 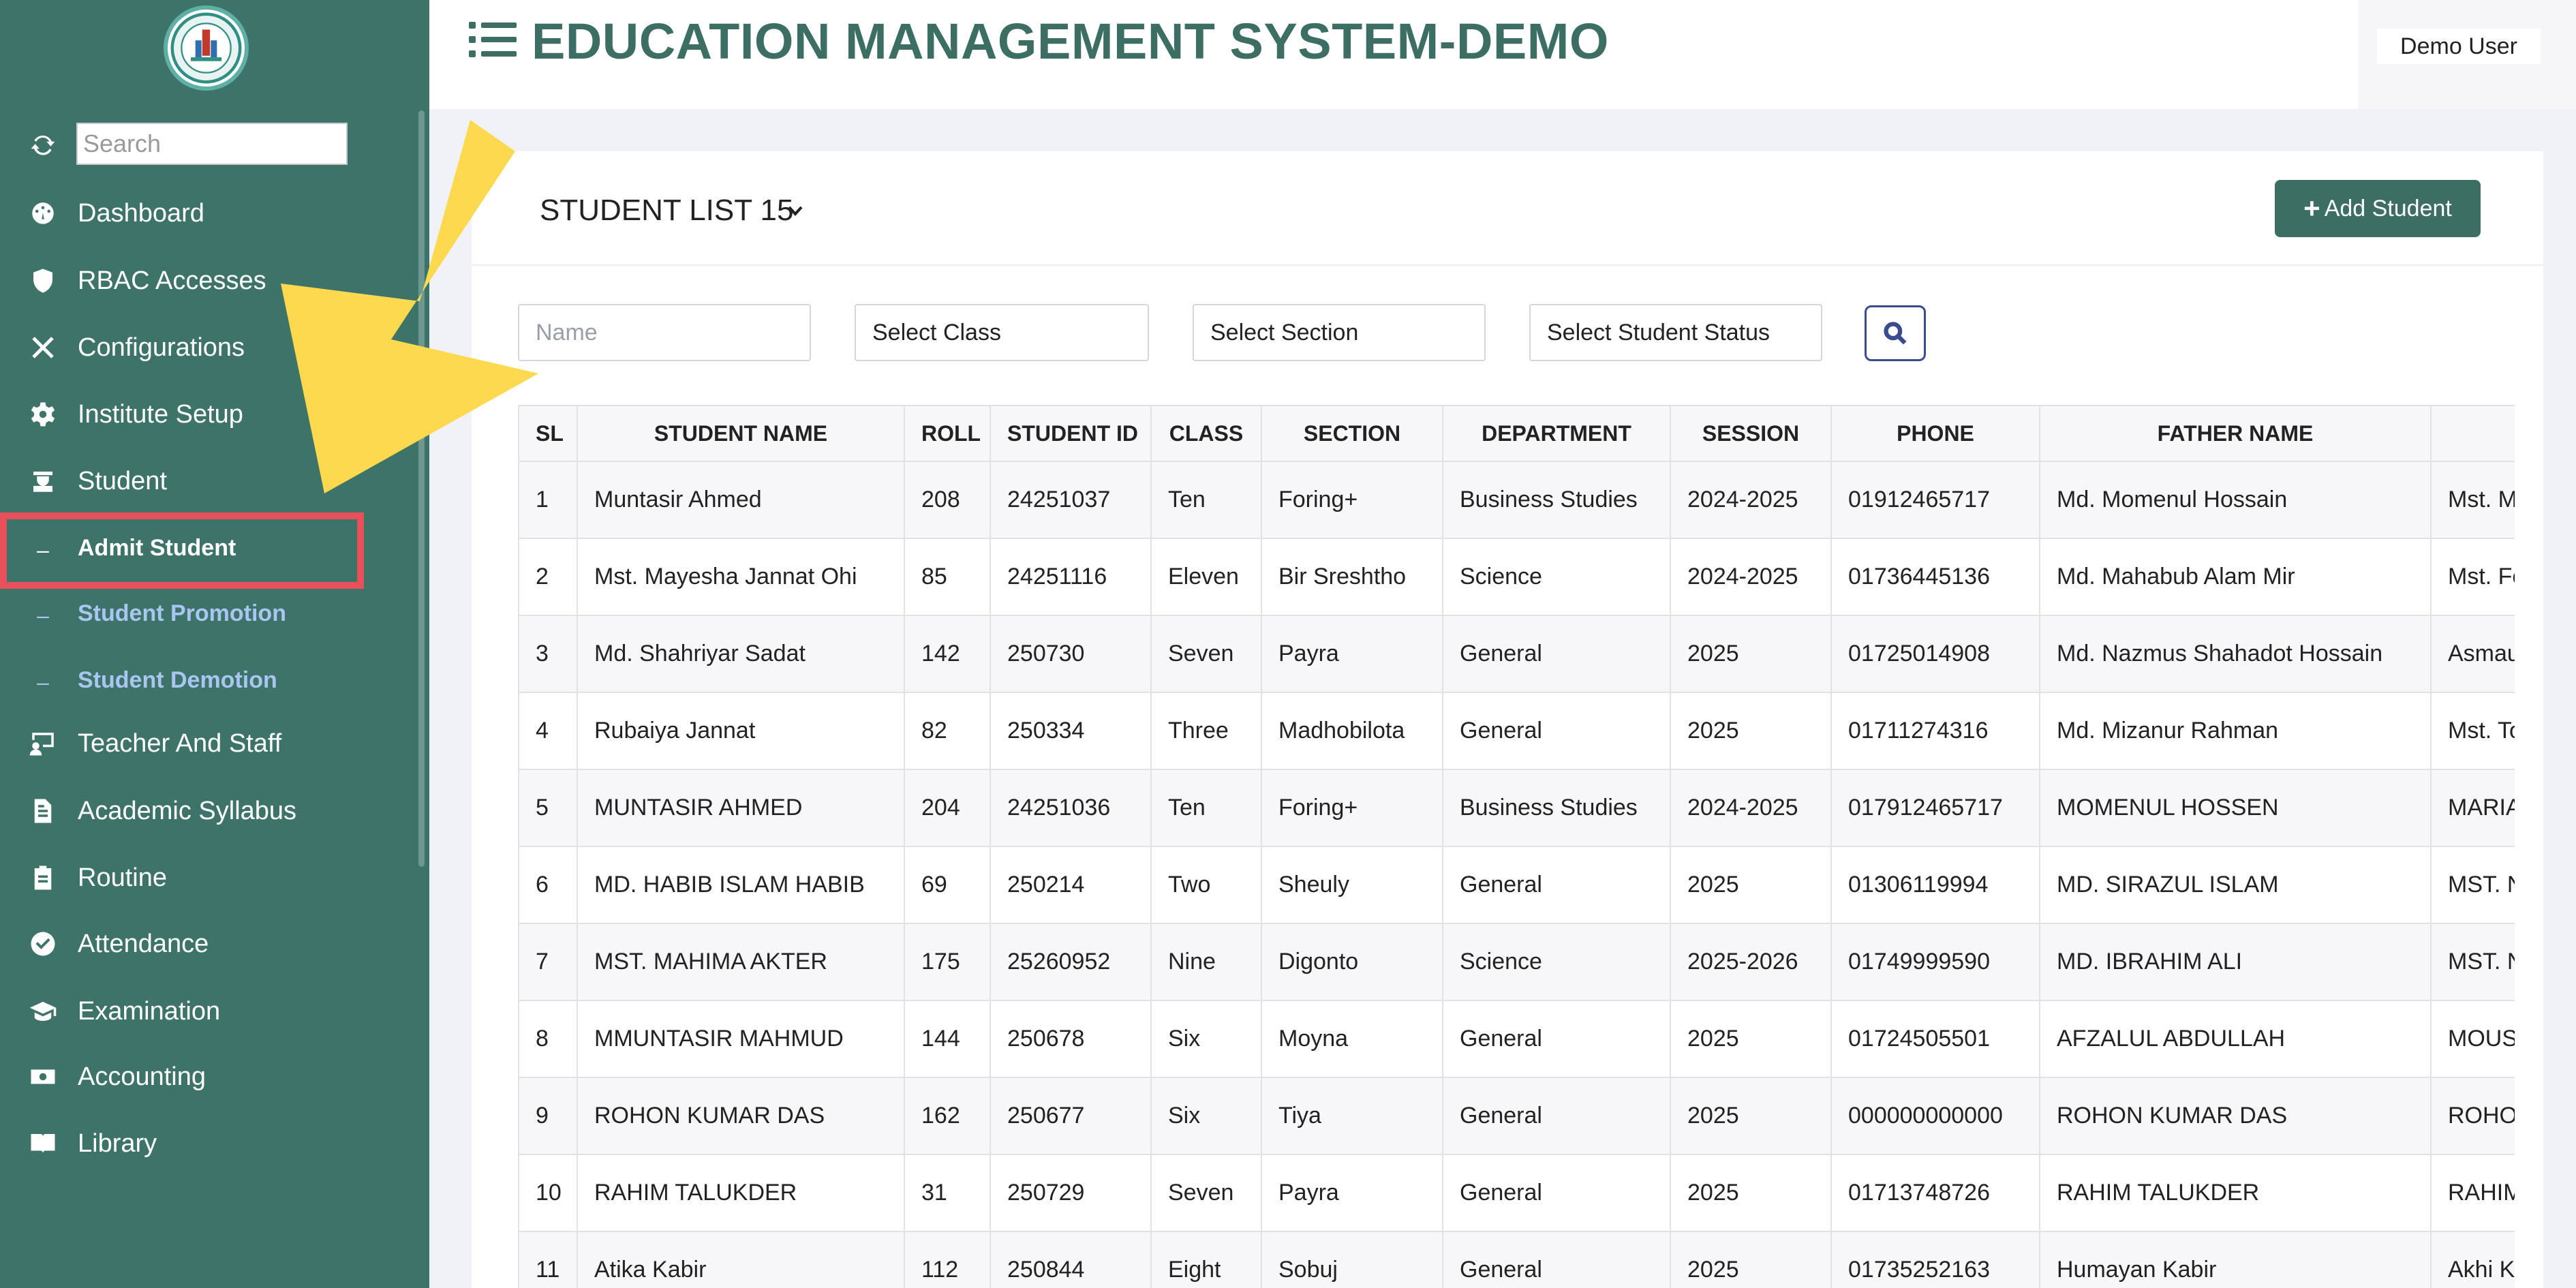 What do you see at coordinates (548, 577) in the screenshot?
I see `table-cell: 2` at bounding box center [548, 577].